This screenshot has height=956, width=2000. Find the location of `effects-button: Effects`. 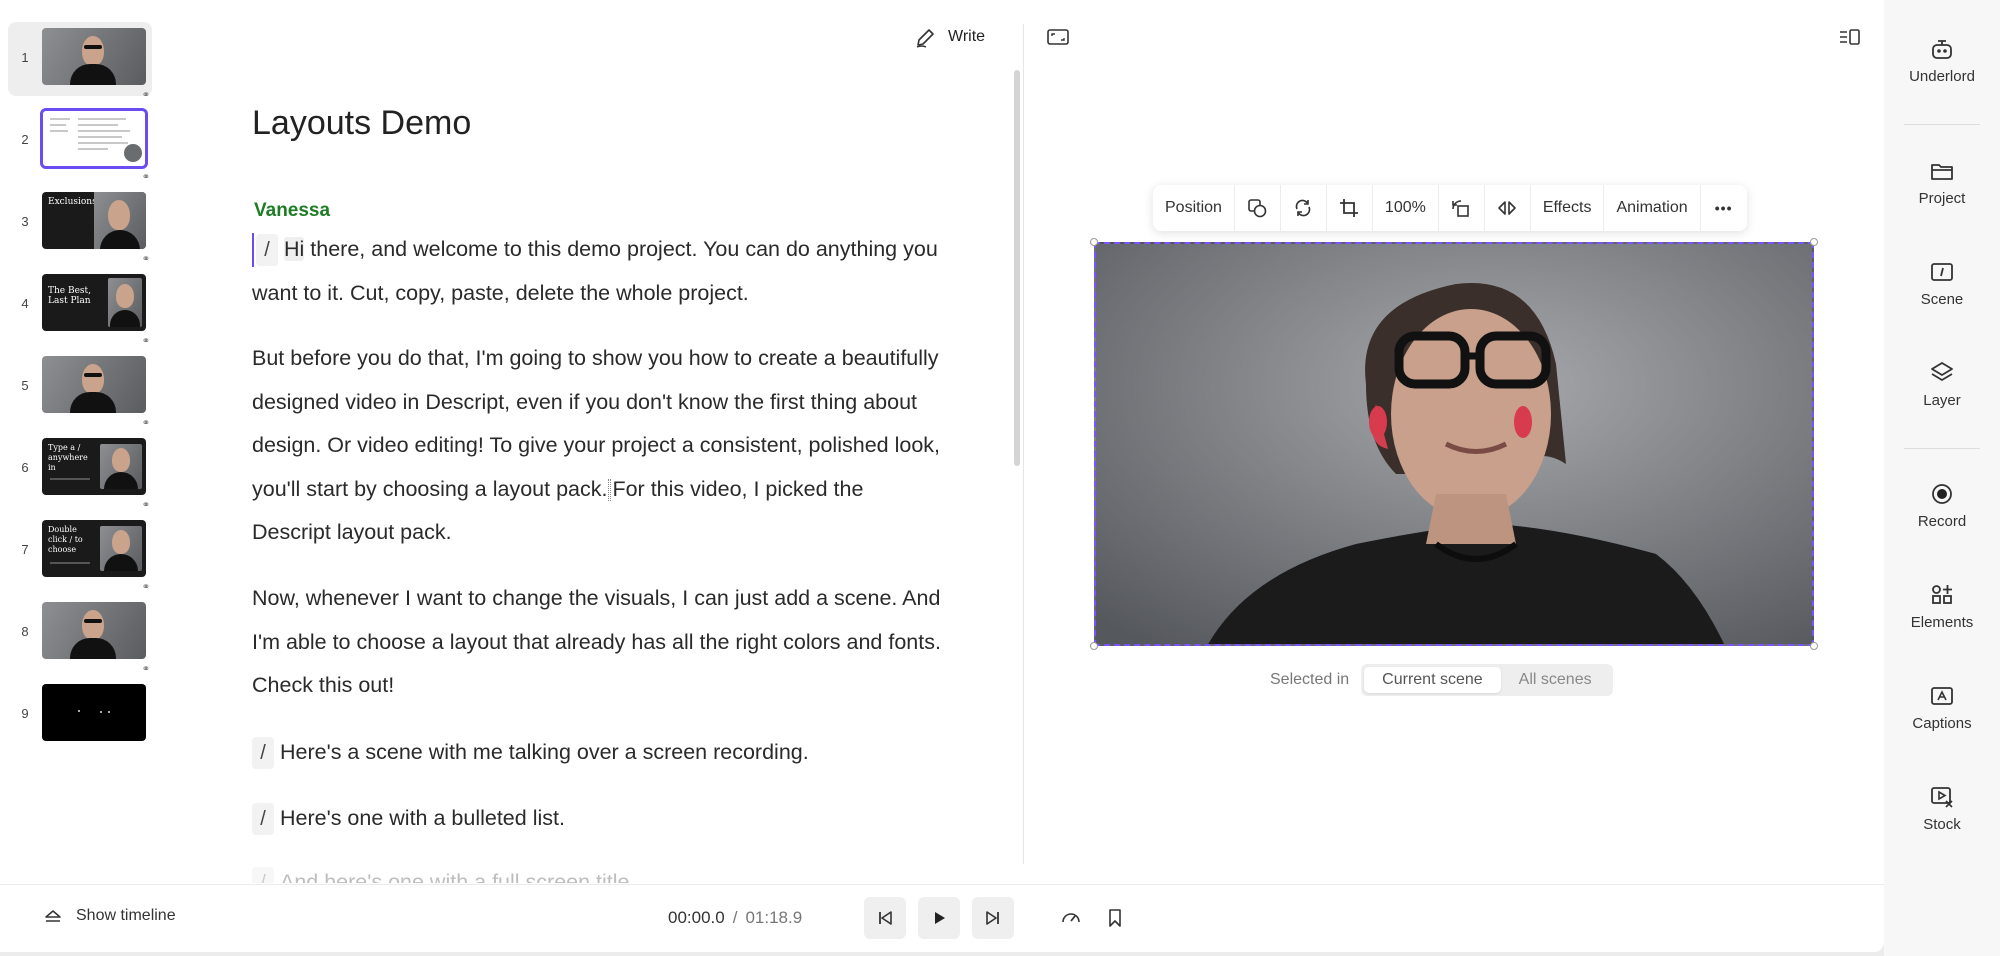

effects-button: Effects is located at coordinates (1568, 208).